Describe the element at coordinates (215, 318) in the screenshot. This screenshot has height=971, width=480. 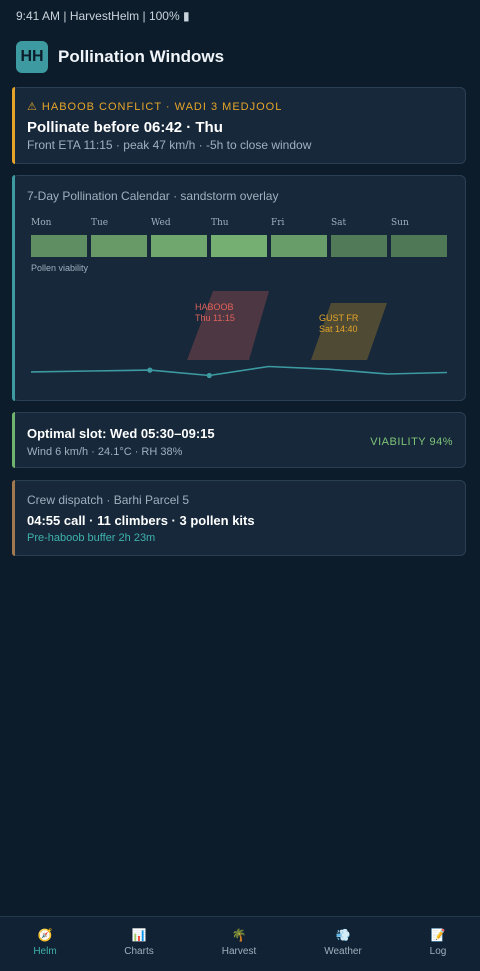
I see `overlay-time-1: Thu 11:15` at that location.